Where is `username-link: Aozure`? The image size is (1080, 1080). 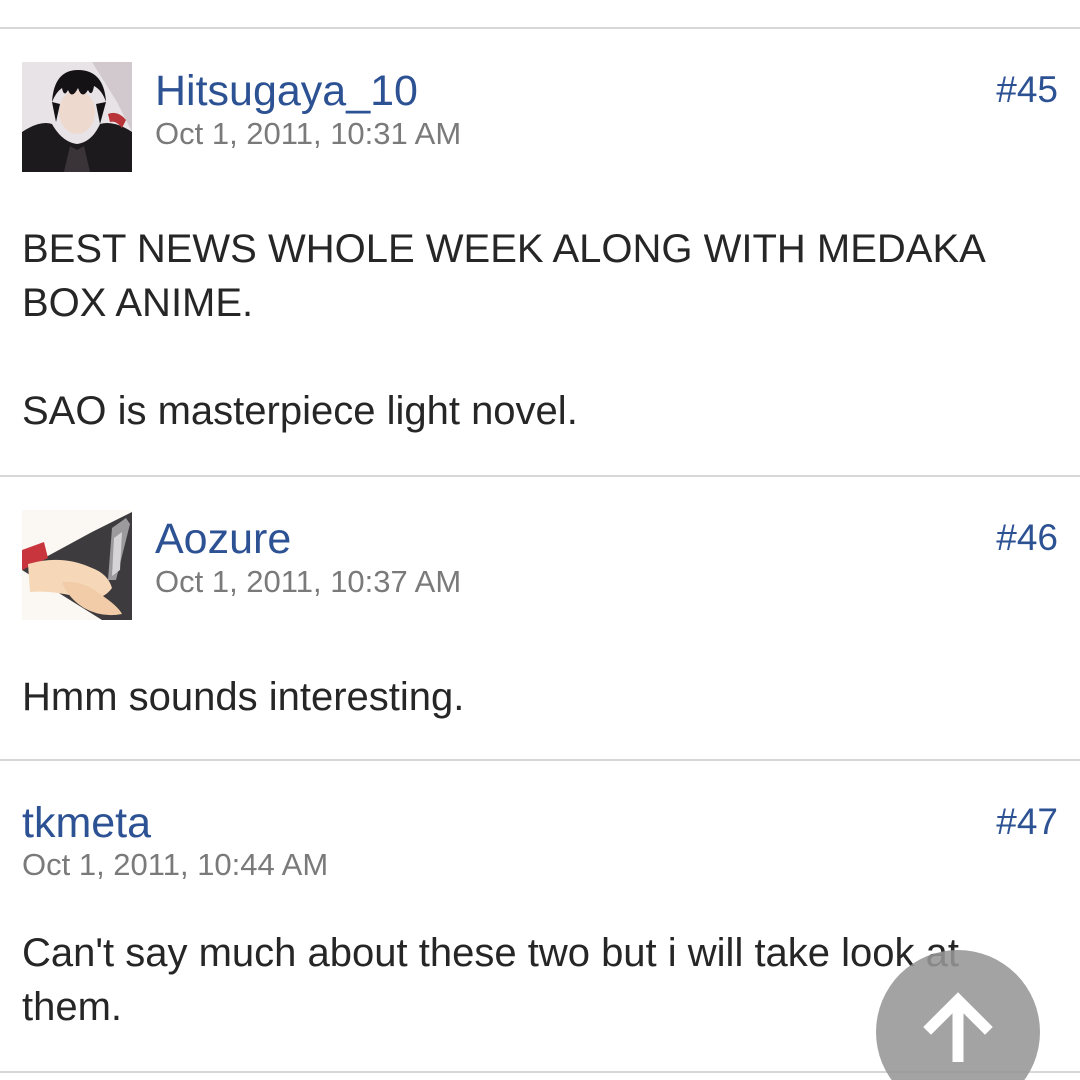 username-link: Aozure is located at coordinates (223, 539).